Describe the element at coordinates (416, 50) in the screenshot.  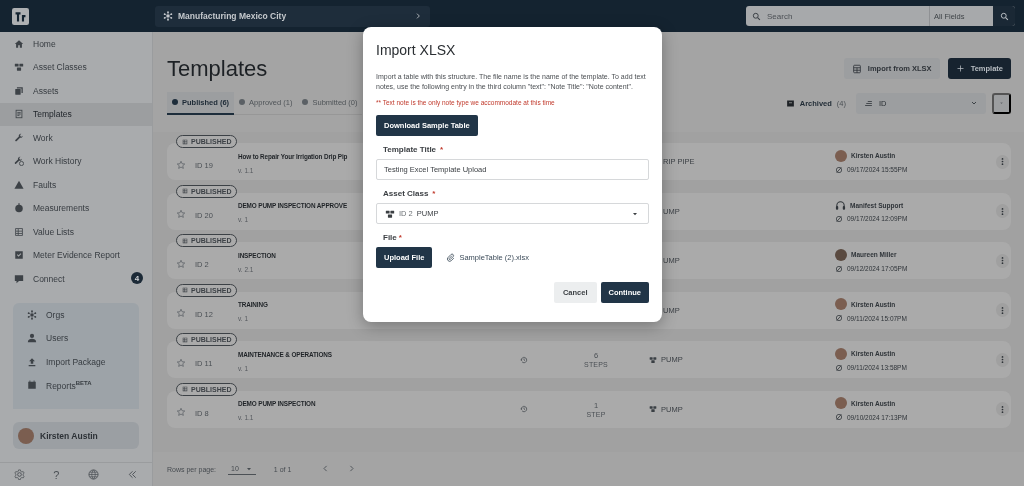
I see `dialog-title: Import XLSX` at that location.